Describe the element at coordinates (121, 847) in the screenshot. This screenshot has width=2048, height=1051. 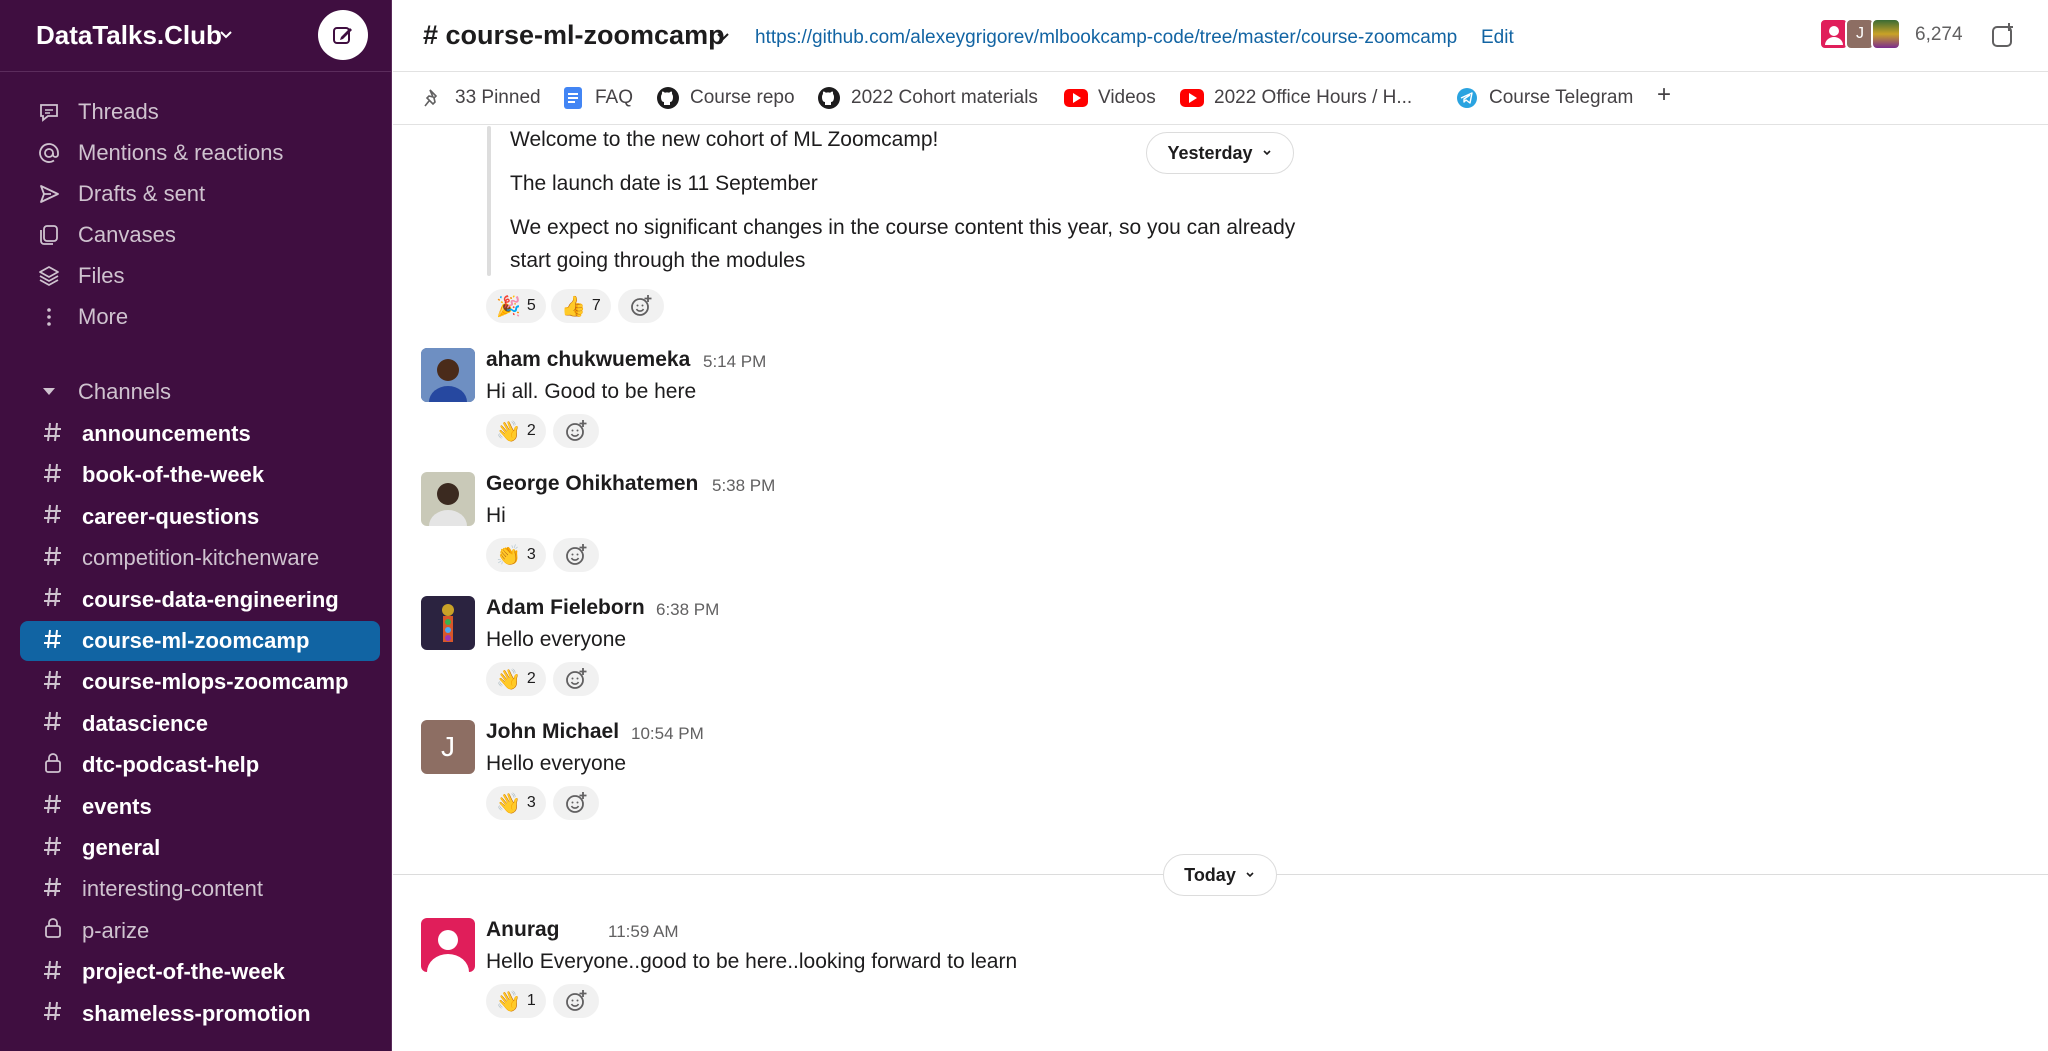
I see `channel-name: general` at that location.